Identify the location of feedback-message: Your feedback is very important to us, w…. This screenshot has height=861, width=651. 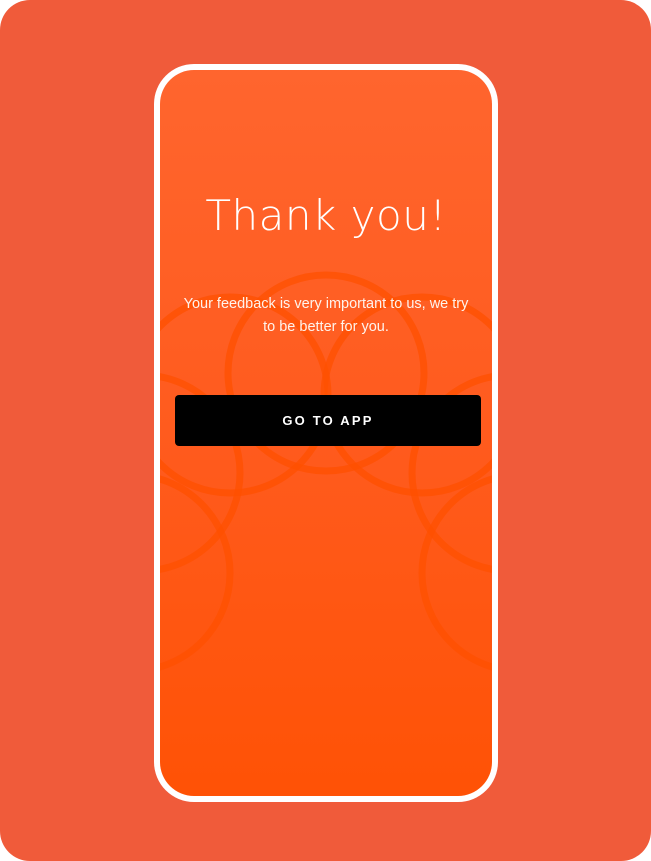
(326, 315).